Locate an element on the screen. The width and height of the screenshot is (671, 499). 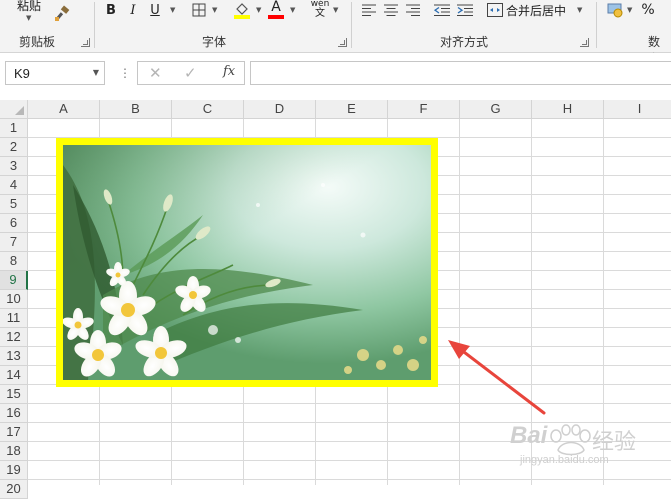
font-color-bar is located at coordinates (276, 16).